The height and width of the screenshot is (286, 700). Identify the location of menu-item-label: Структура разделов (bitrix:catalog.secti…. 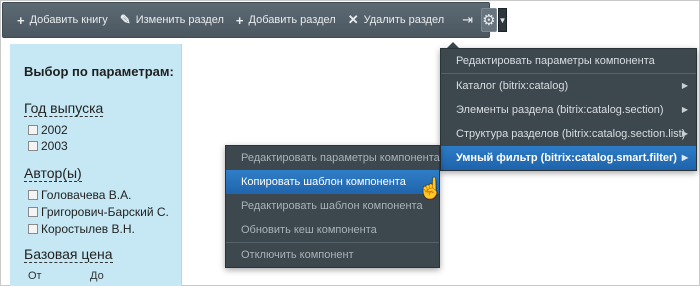
(571, 134).